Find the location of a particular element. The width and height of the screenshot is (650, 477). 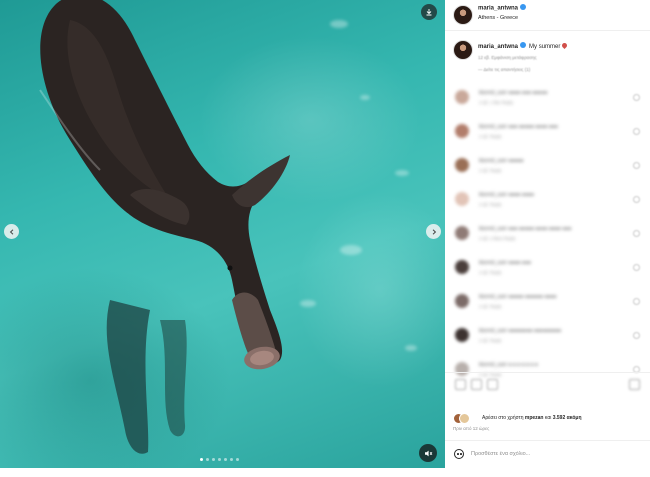

comment-item: blurred_user ●●●● ●●● 2 εβ. Reply is located at coordinates (547, 271).